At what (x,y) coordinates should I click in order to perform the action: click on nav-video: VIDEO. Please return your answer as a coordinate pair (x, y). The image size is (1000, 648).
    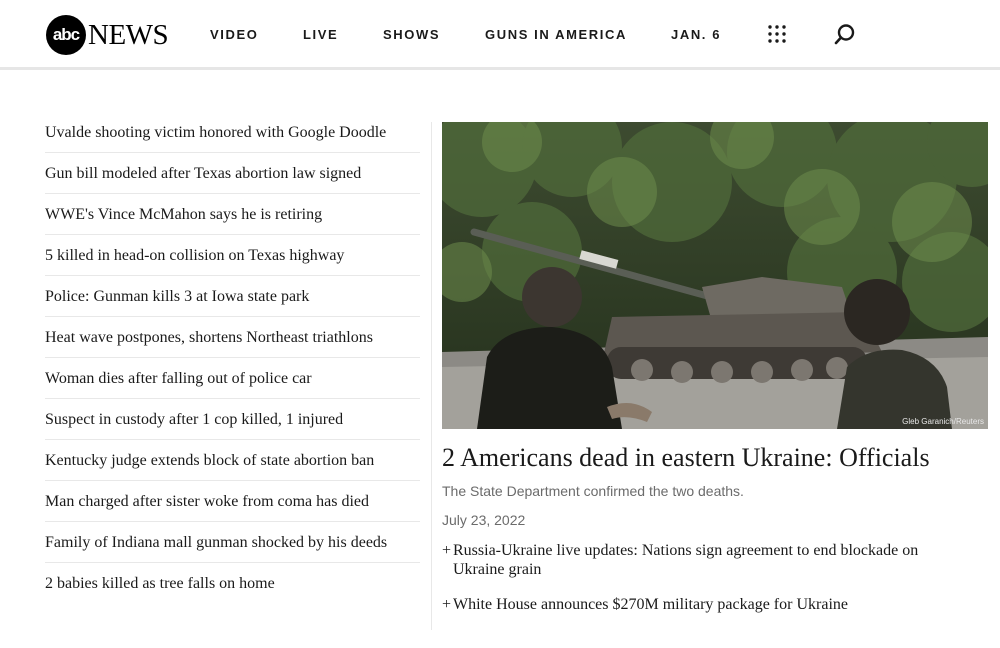
    Looking at the image, I should click on (234, 34).